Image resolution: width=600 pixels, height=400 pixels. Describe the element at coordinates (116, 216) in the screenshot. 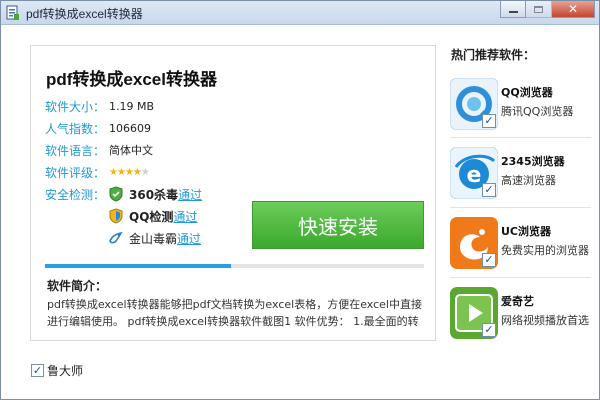

I see `qq-shield-icon` at that location.